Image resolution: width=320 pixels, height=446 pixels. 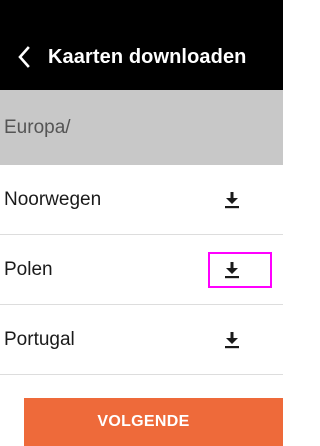 What do you see at coordinates (147, 56) in the screenshot?
I see `page-title: Kaarten downloaden` at bounding box center [147, 56].